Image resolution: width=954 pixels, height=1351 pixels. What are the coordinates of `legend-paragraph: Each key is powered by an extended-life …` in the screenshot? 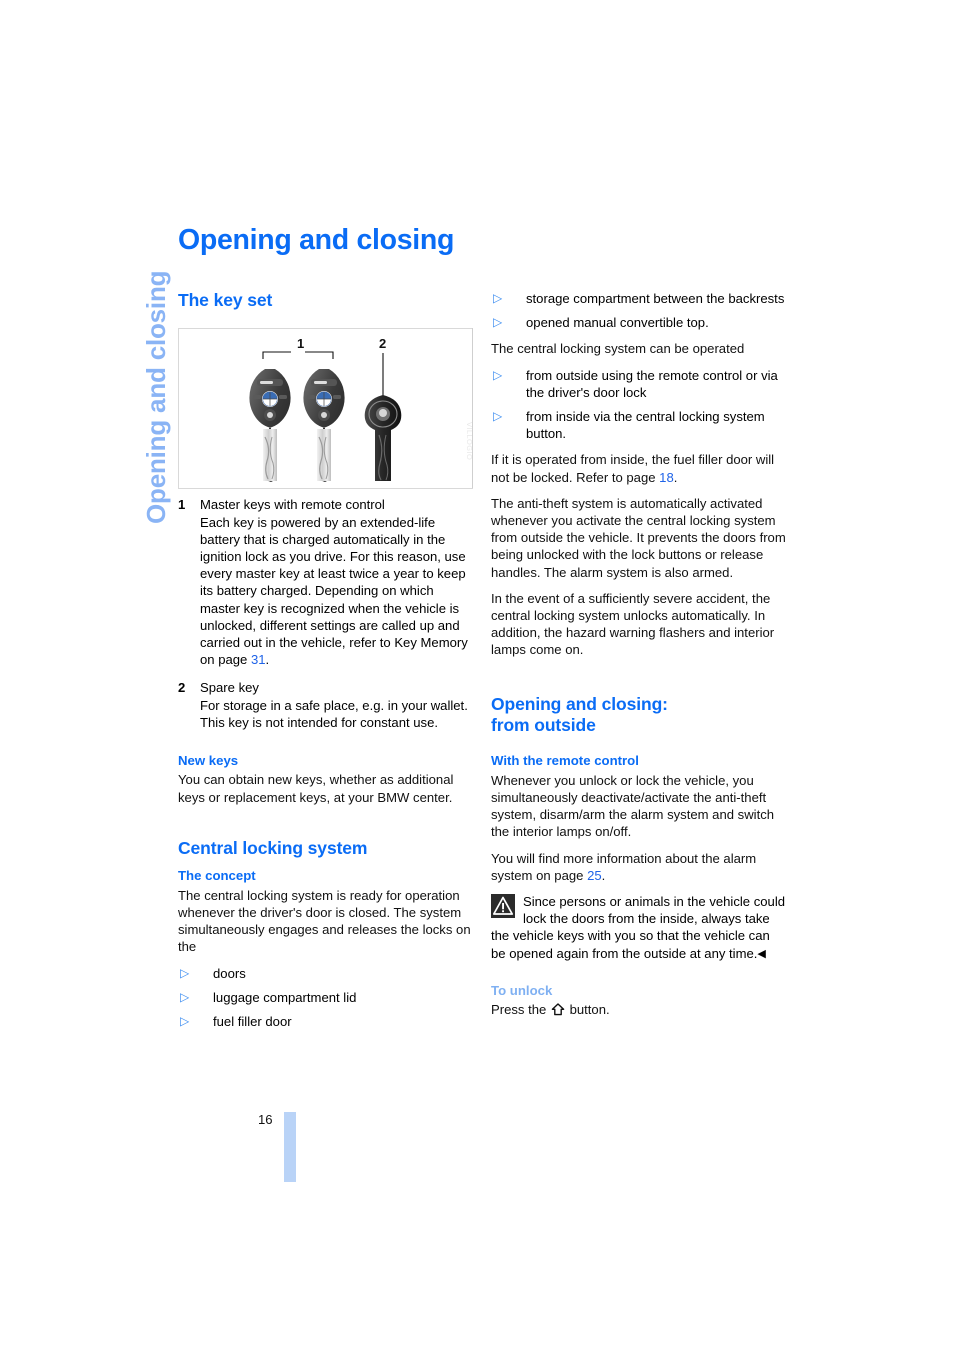 It's located at (334, 591).